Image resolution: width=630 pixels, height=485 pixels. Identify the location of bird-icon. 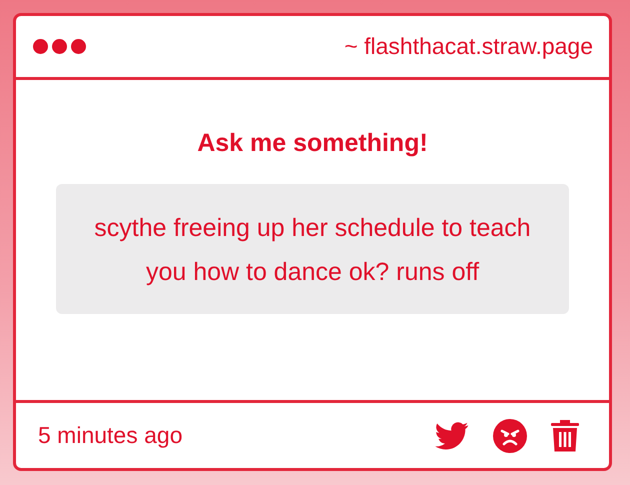
(452, 436).